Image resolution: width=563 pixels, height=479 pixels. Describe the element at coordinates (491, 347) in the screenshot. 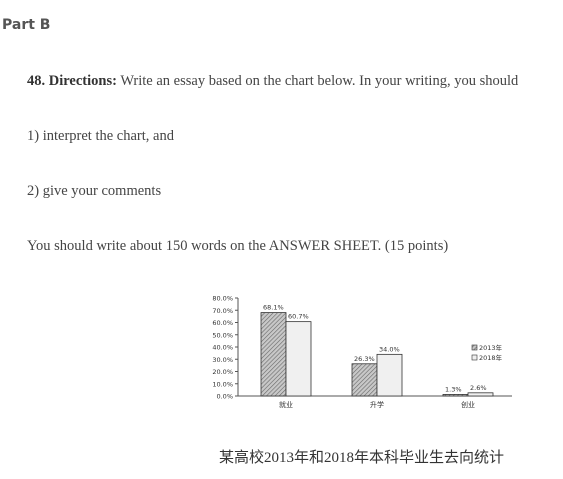

I see `legend-label: 2013年` at that location.